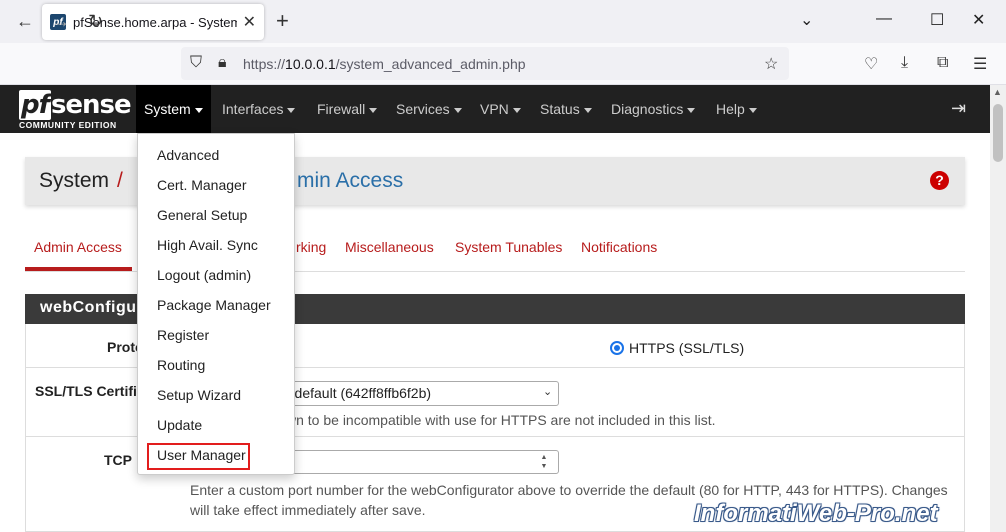 This screenshot has width=1006, height=532. Describe the element at coordinates (198, 456) in the screenshot. I see `highlight-box` at that location.